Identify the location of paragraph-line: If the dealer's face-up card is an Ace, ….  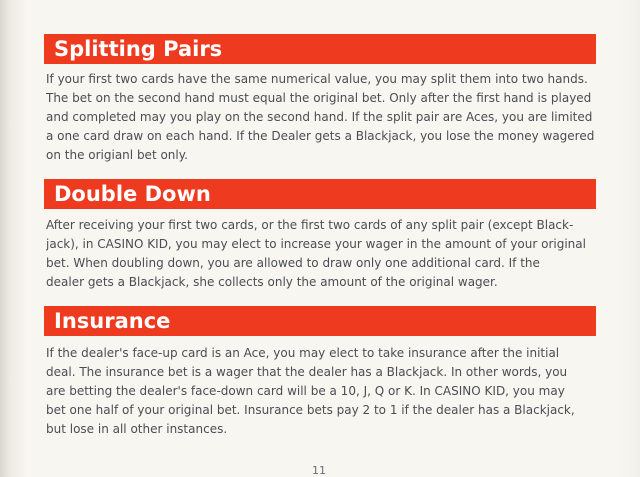
(303, 353).